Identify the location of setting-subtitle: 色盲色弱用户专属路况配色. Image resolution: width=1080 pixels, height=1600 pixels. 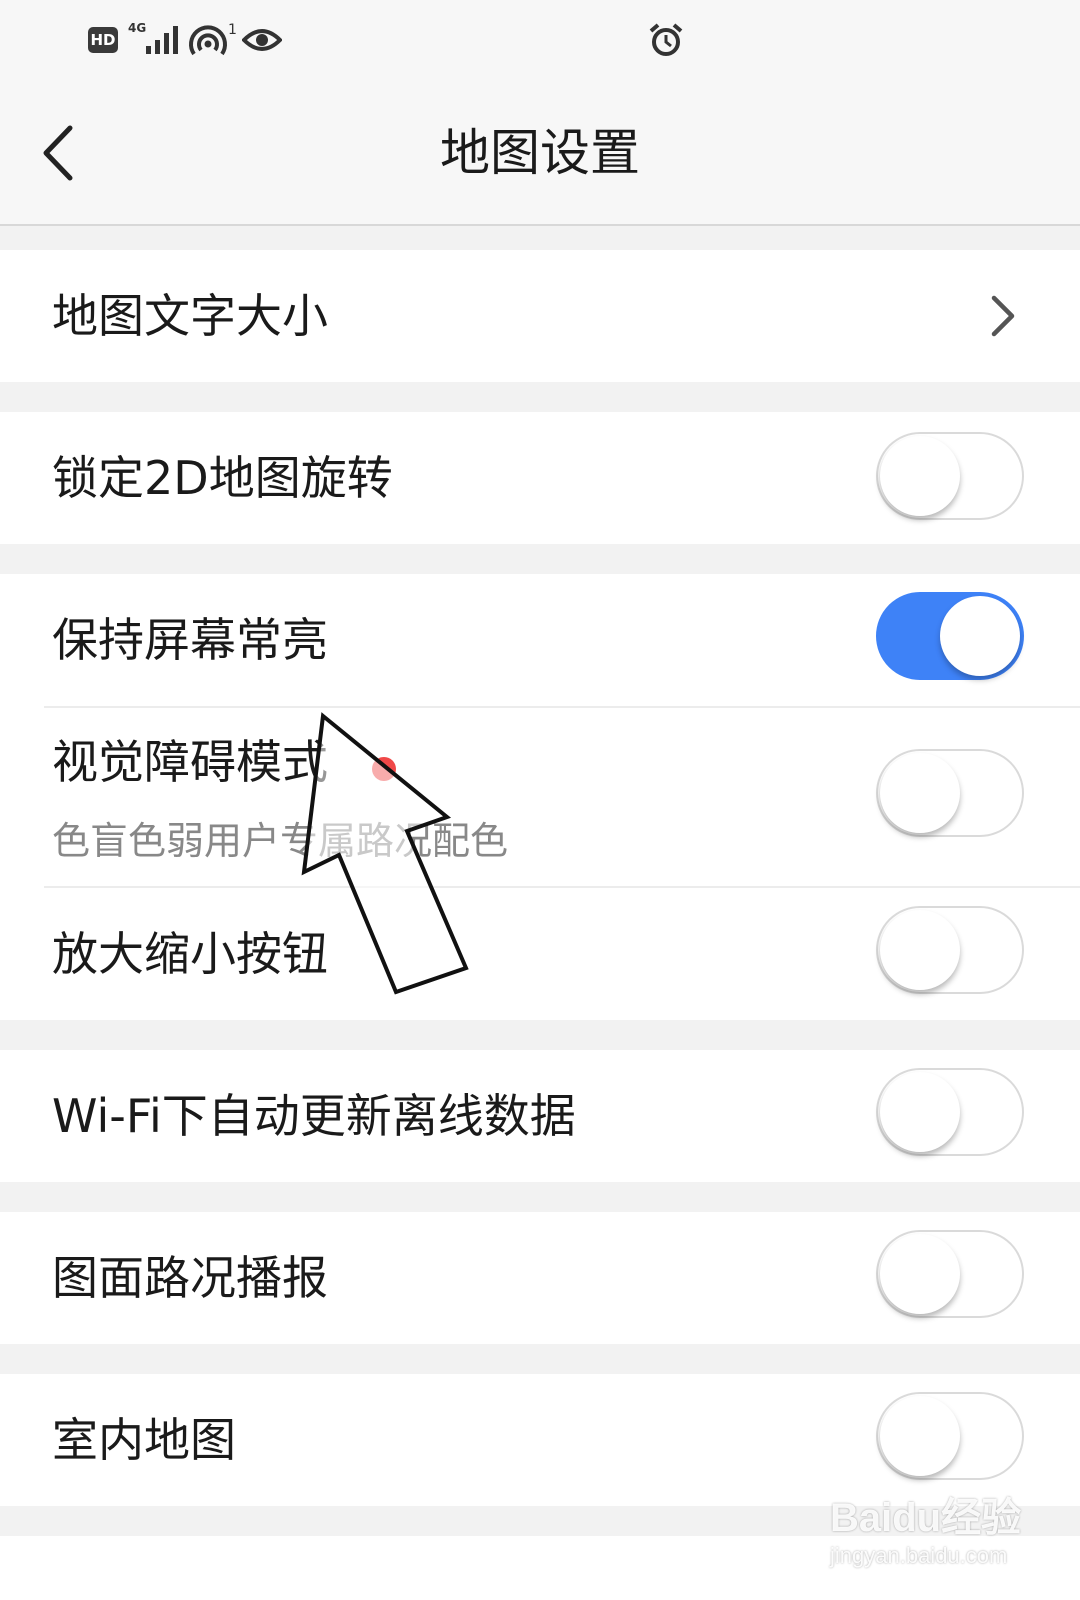
(280, 841).